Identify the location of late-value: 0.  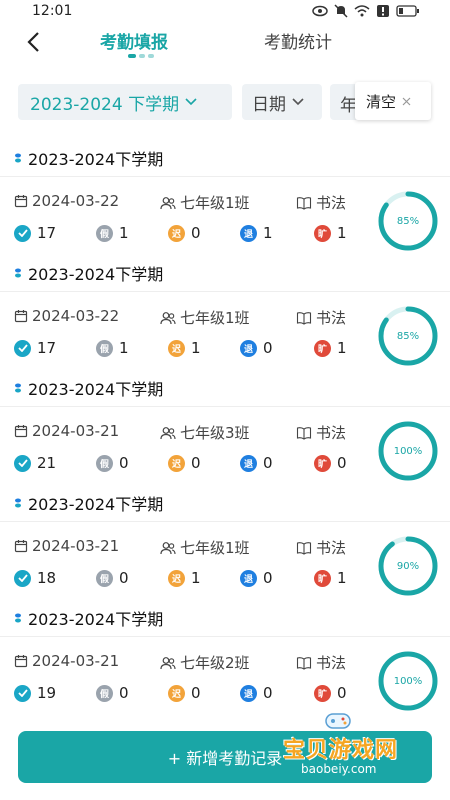
(196, 693).